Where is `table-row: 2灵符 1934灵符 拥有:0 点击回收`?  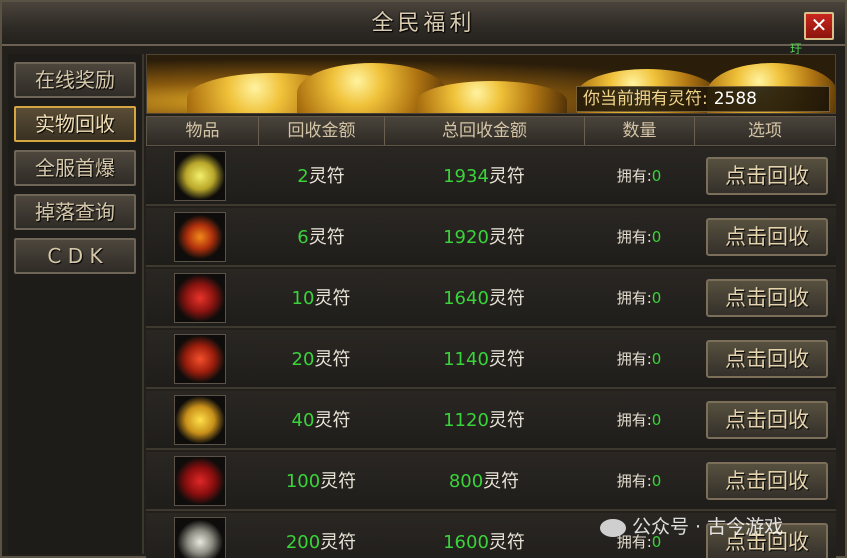
table-row: 2灵符 1934灵符 拥有:0 点击回收 is located at coordinates (491, 176).